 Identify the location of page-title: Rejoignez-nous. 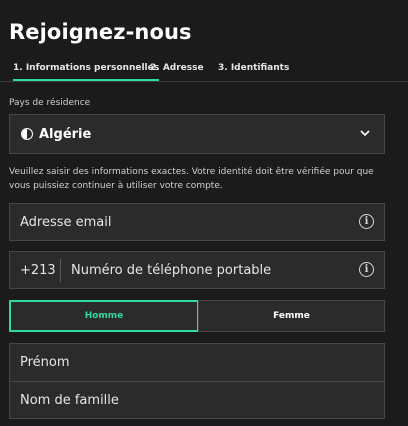
(100, 32).